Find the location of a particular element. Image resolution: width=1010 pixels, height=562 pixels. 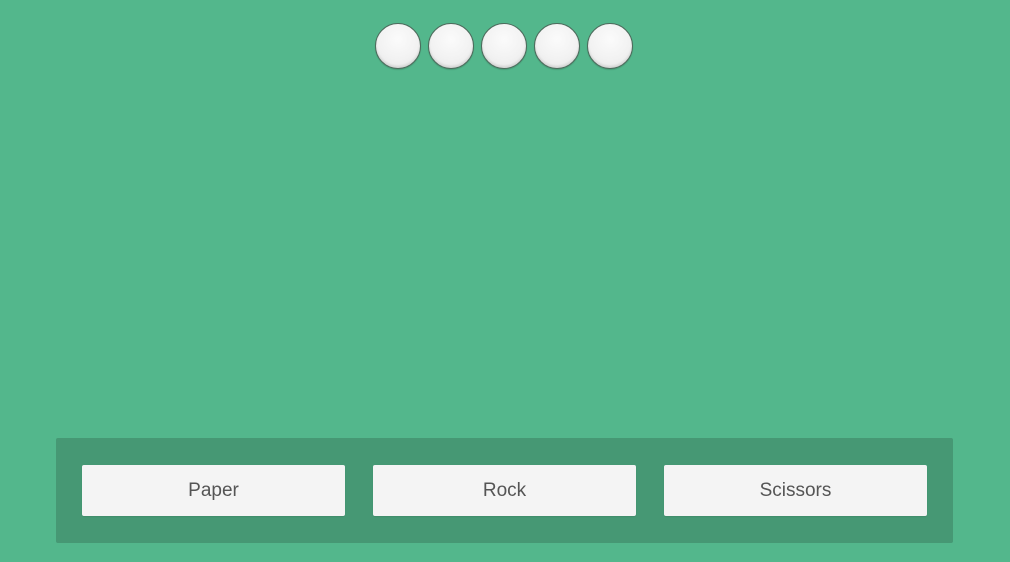

paper-button-label: Paper is located at coordinates (213, 490).